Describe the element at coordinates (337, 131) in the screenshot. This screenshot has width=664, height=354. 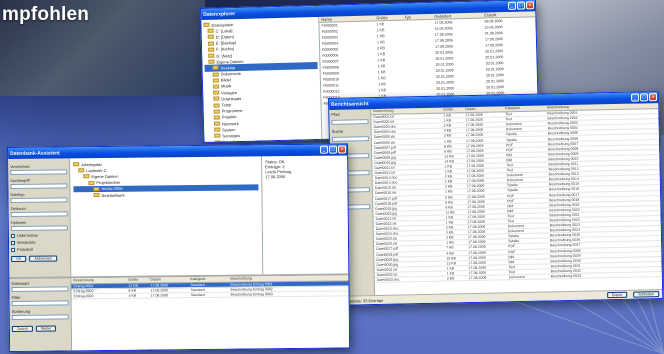
I see `filter-label: Suche` at that location.